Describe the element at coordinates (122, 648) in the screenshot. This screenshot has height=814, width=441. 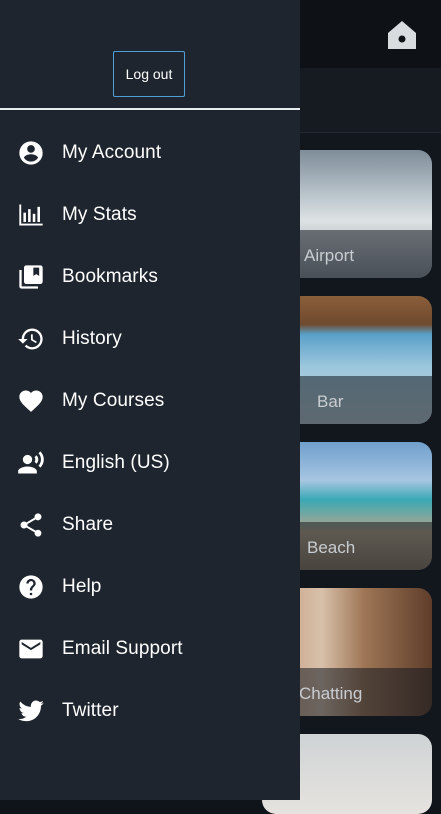
I see `menu-item-label: Email Support` at that location.